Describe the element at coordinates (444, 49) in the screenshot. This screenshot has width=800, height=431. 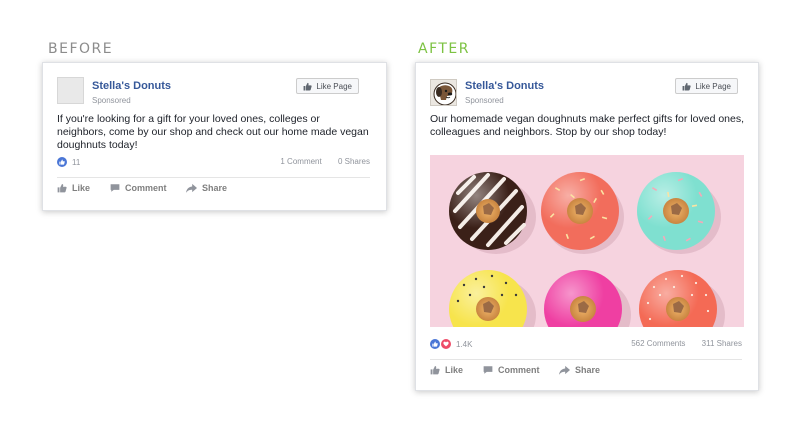
I see `after-label: AFTER` at that location.